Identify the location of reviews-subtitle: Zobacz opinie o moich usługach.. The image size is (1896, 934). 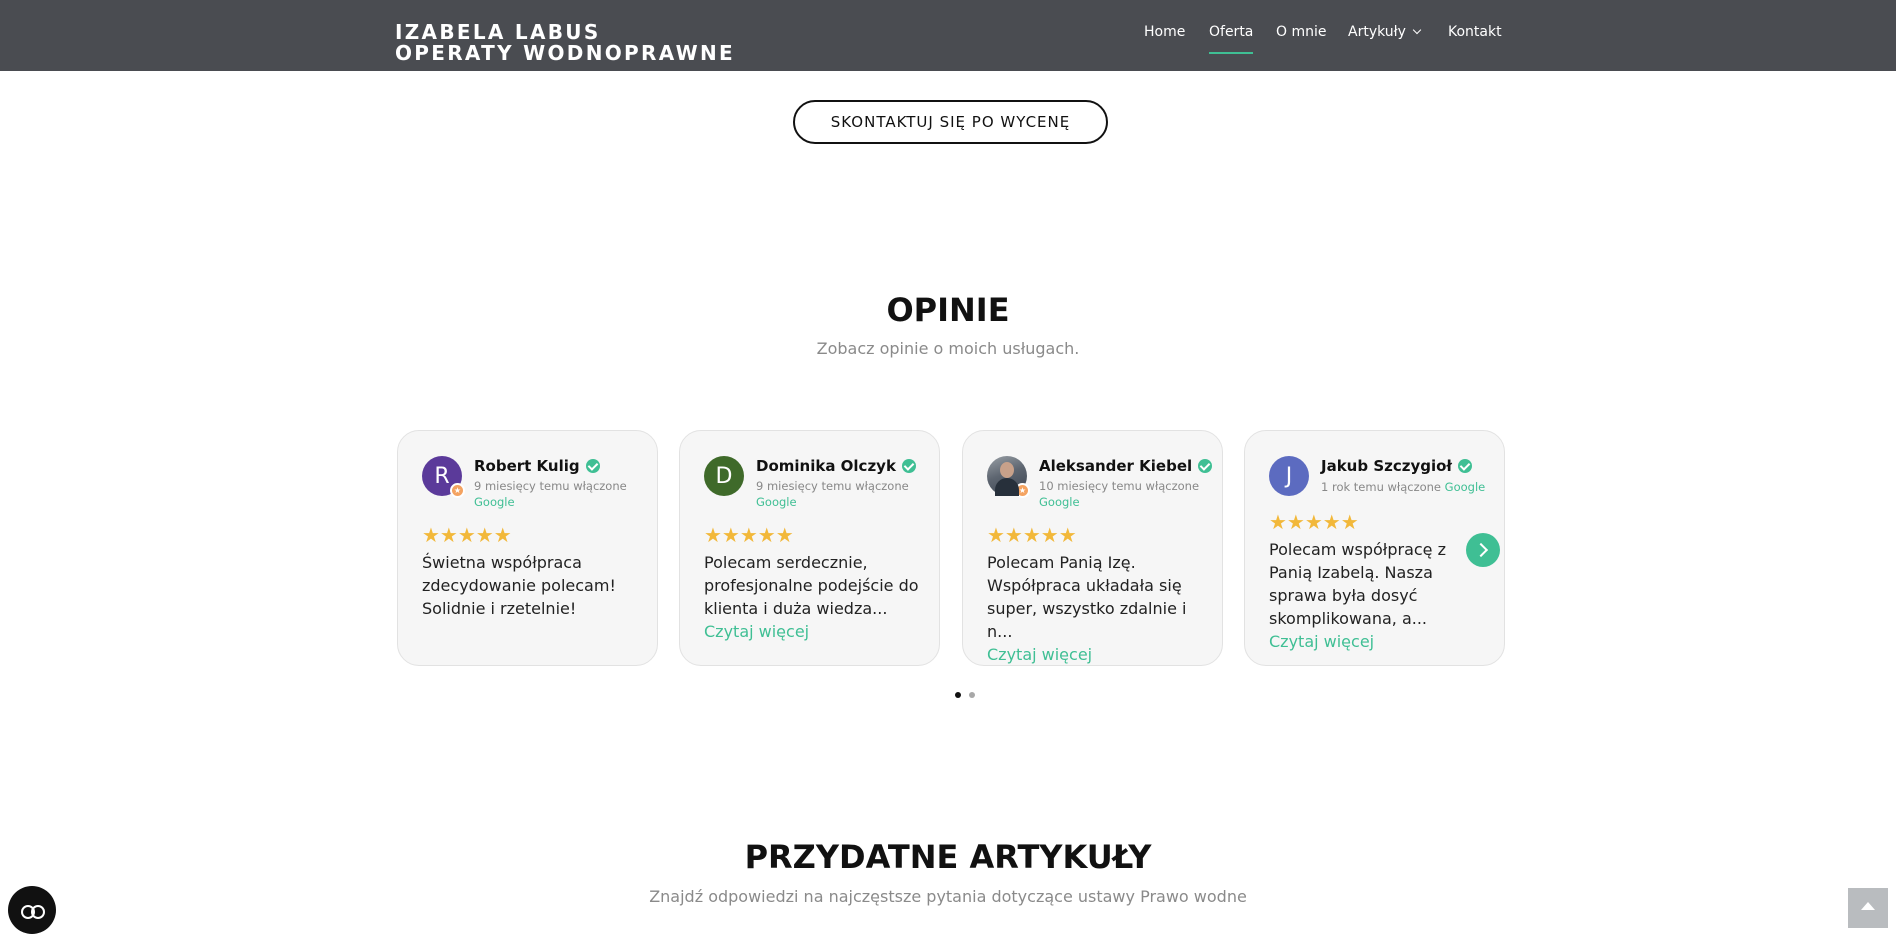
(948, 348).